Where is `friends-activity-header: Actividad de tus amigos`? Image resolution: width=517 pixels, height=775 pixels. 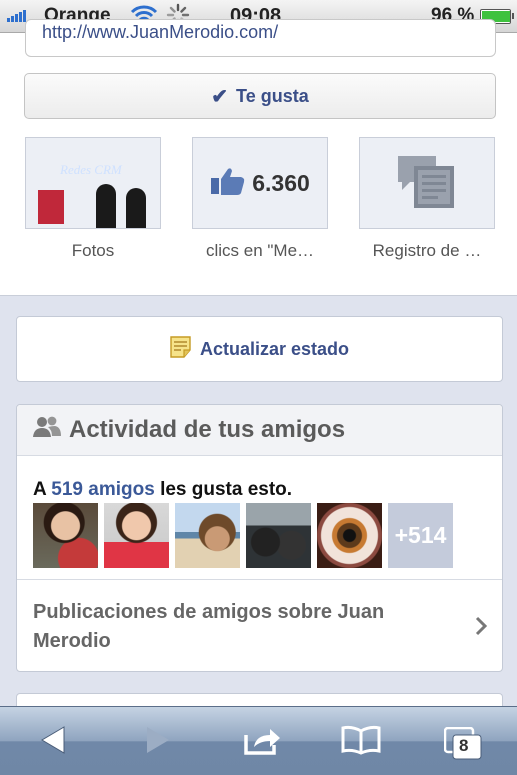
friends-activity-header: Actividad de tus amigos is located at coordinates (259, 430).